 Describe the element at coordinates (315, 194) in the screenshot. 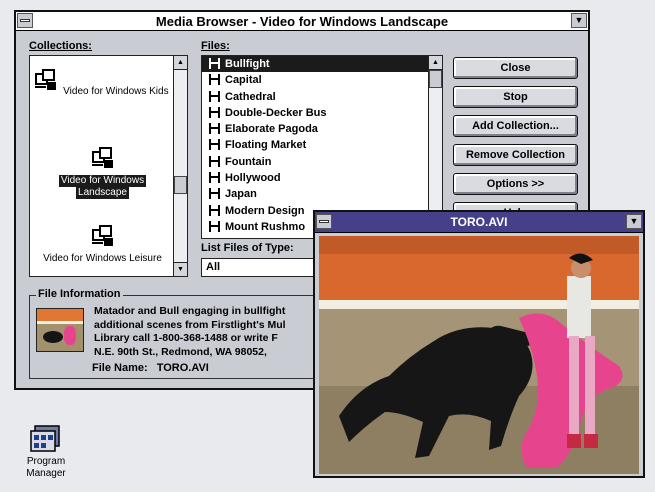

I see `file-list-item: Japan` at that location.